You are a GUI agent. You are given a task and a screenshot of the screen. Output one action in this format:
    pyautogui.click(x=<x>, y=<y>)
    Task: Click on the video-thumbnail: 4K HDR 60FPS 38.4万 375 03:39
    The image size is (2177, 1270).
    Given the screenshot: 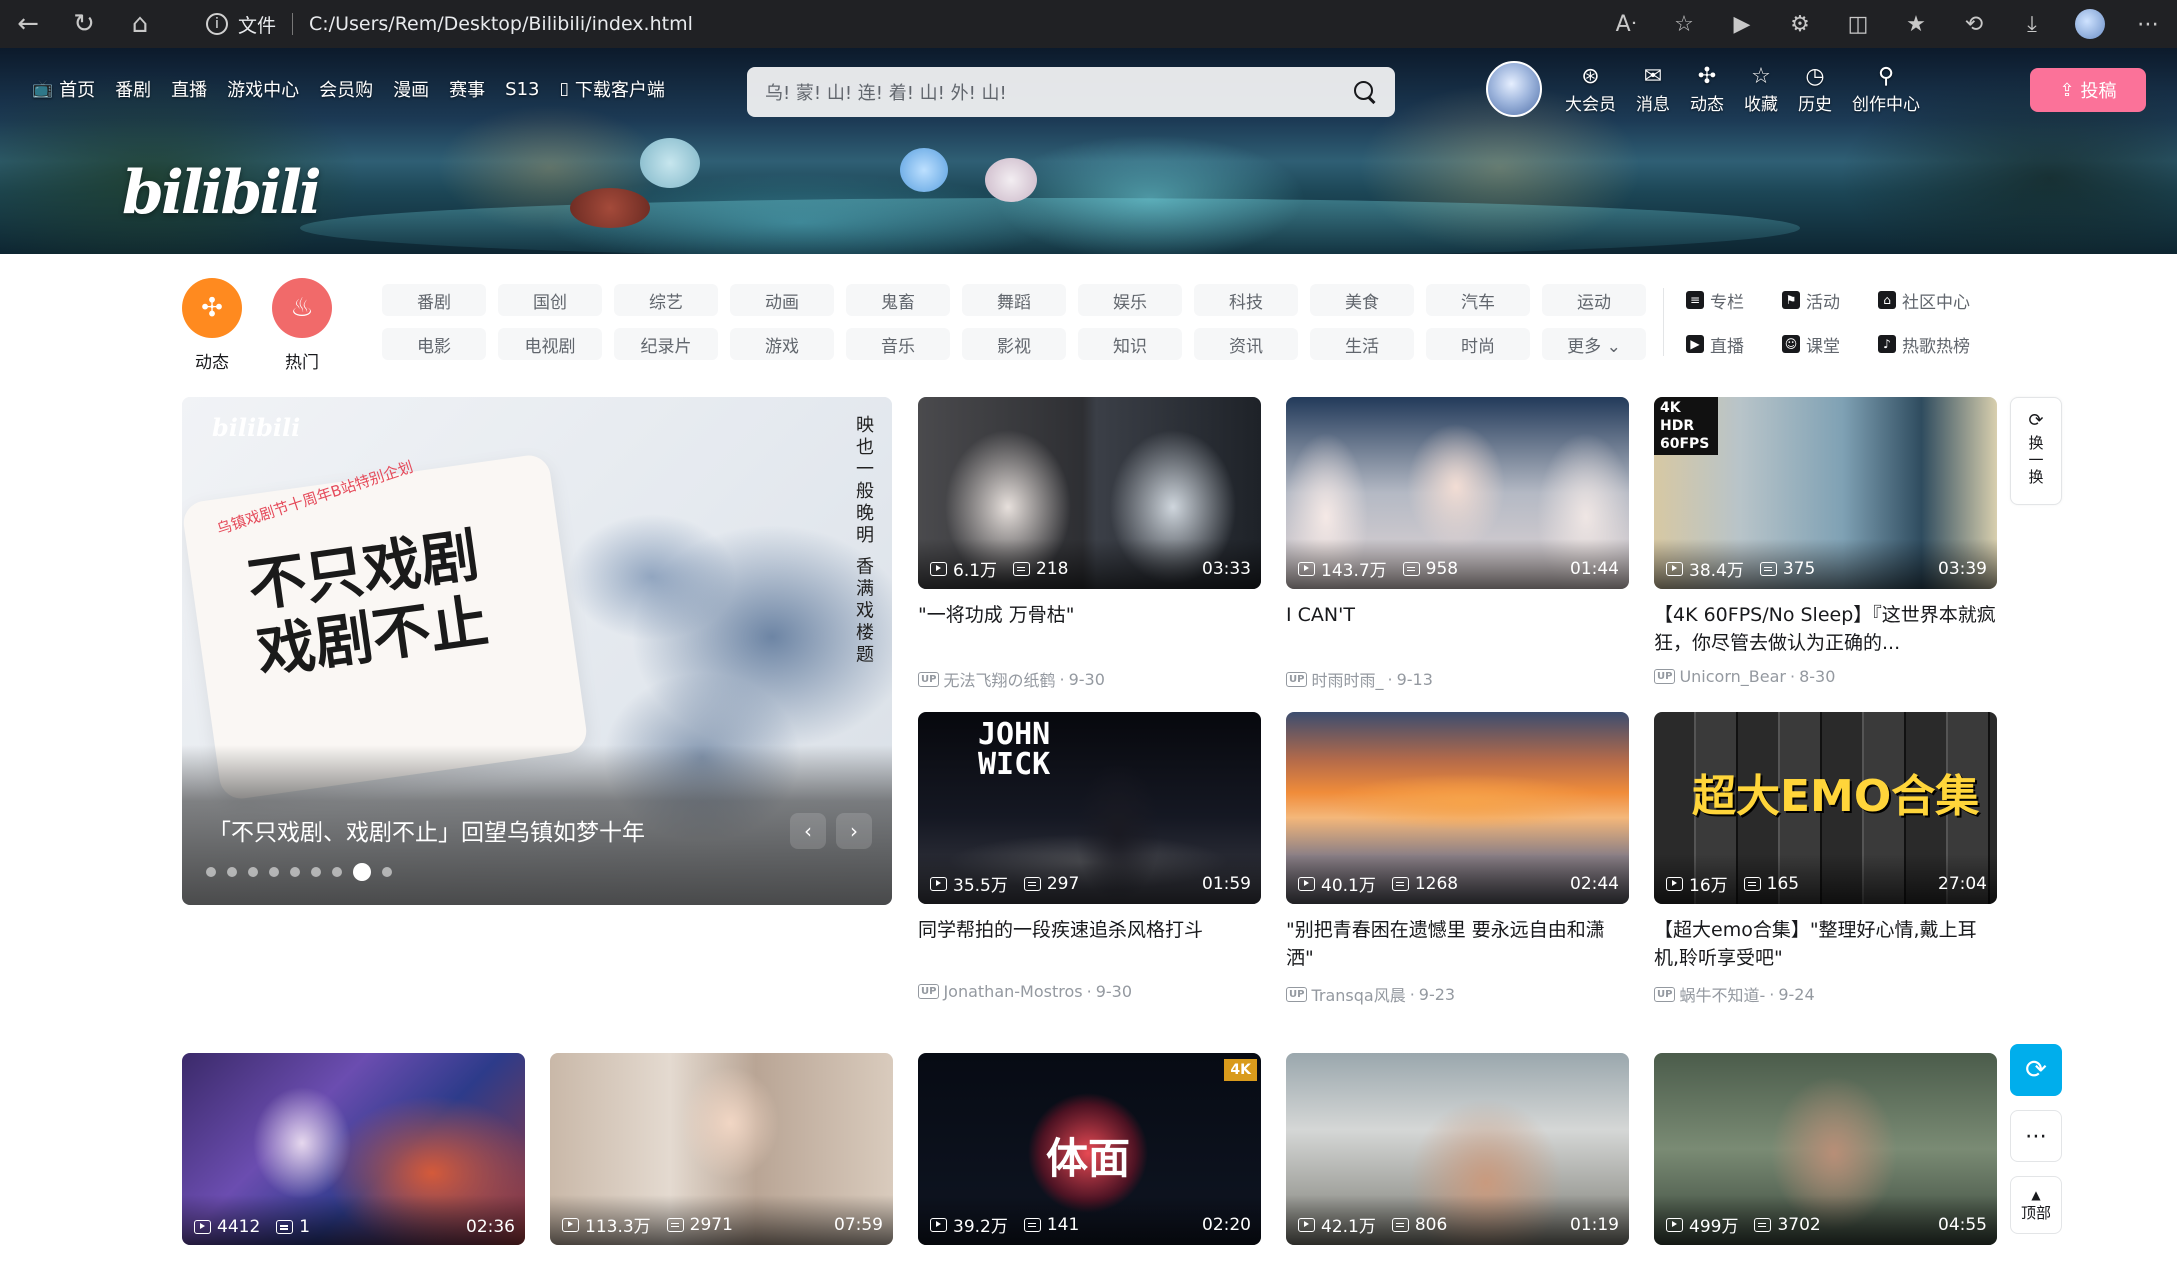 What is the action you would take?
    pyautogui.click(x=1825, y=493)
    